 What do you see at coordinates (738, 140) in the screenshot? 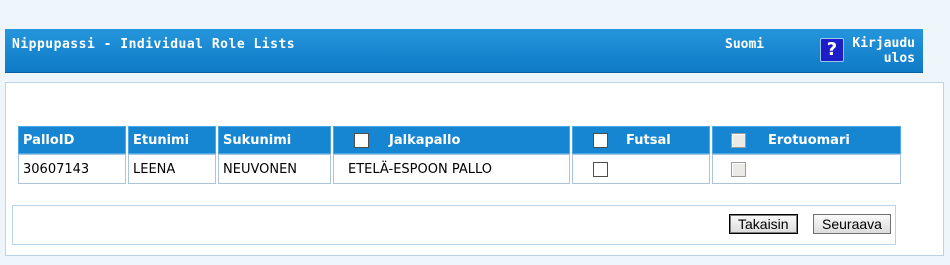
I see `select-all-erotuomari-checkbox` at bounding box center [738, 140].